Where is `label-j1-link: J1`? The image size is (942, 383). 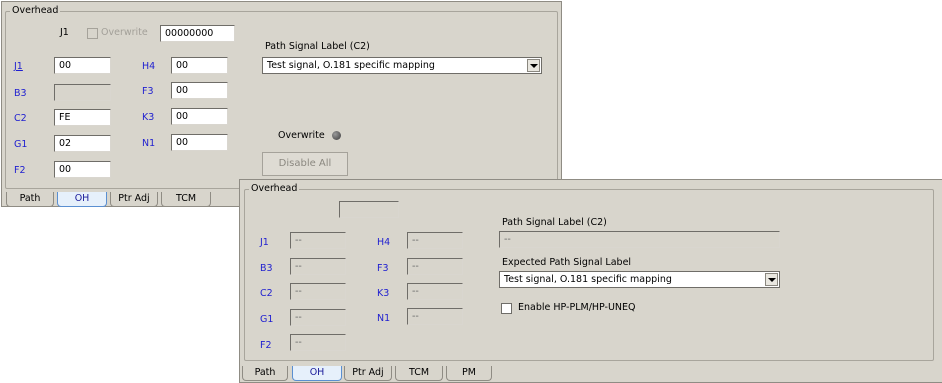
label-j1-link: J1 is located at coordinates (18, 67).